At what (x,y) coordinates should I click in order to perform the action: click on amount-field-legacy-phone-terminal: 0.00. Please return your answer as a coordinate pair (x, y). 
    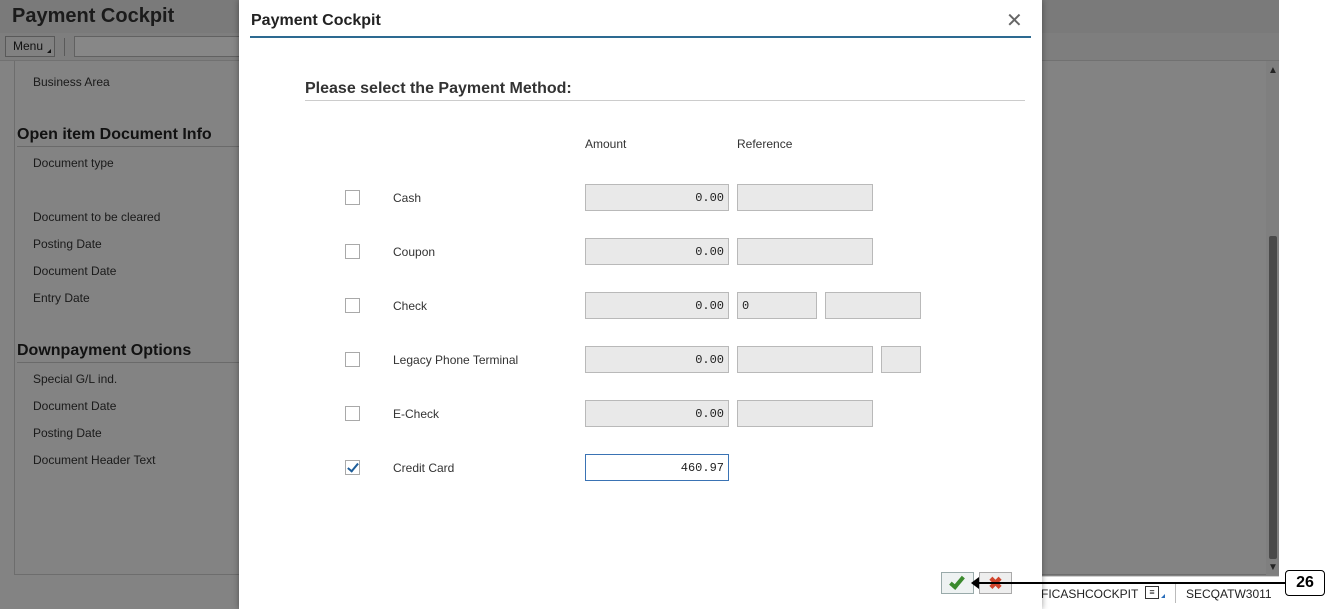
    Looking at the image, I should click on (657, 359).